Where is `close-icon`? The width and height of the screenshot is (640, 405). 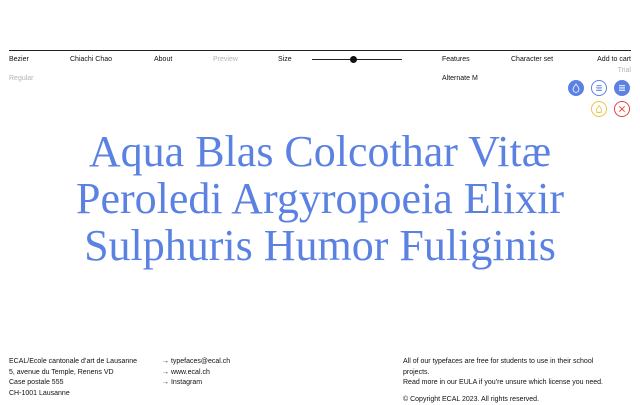
close-icon is located at coordinates (622, 109).